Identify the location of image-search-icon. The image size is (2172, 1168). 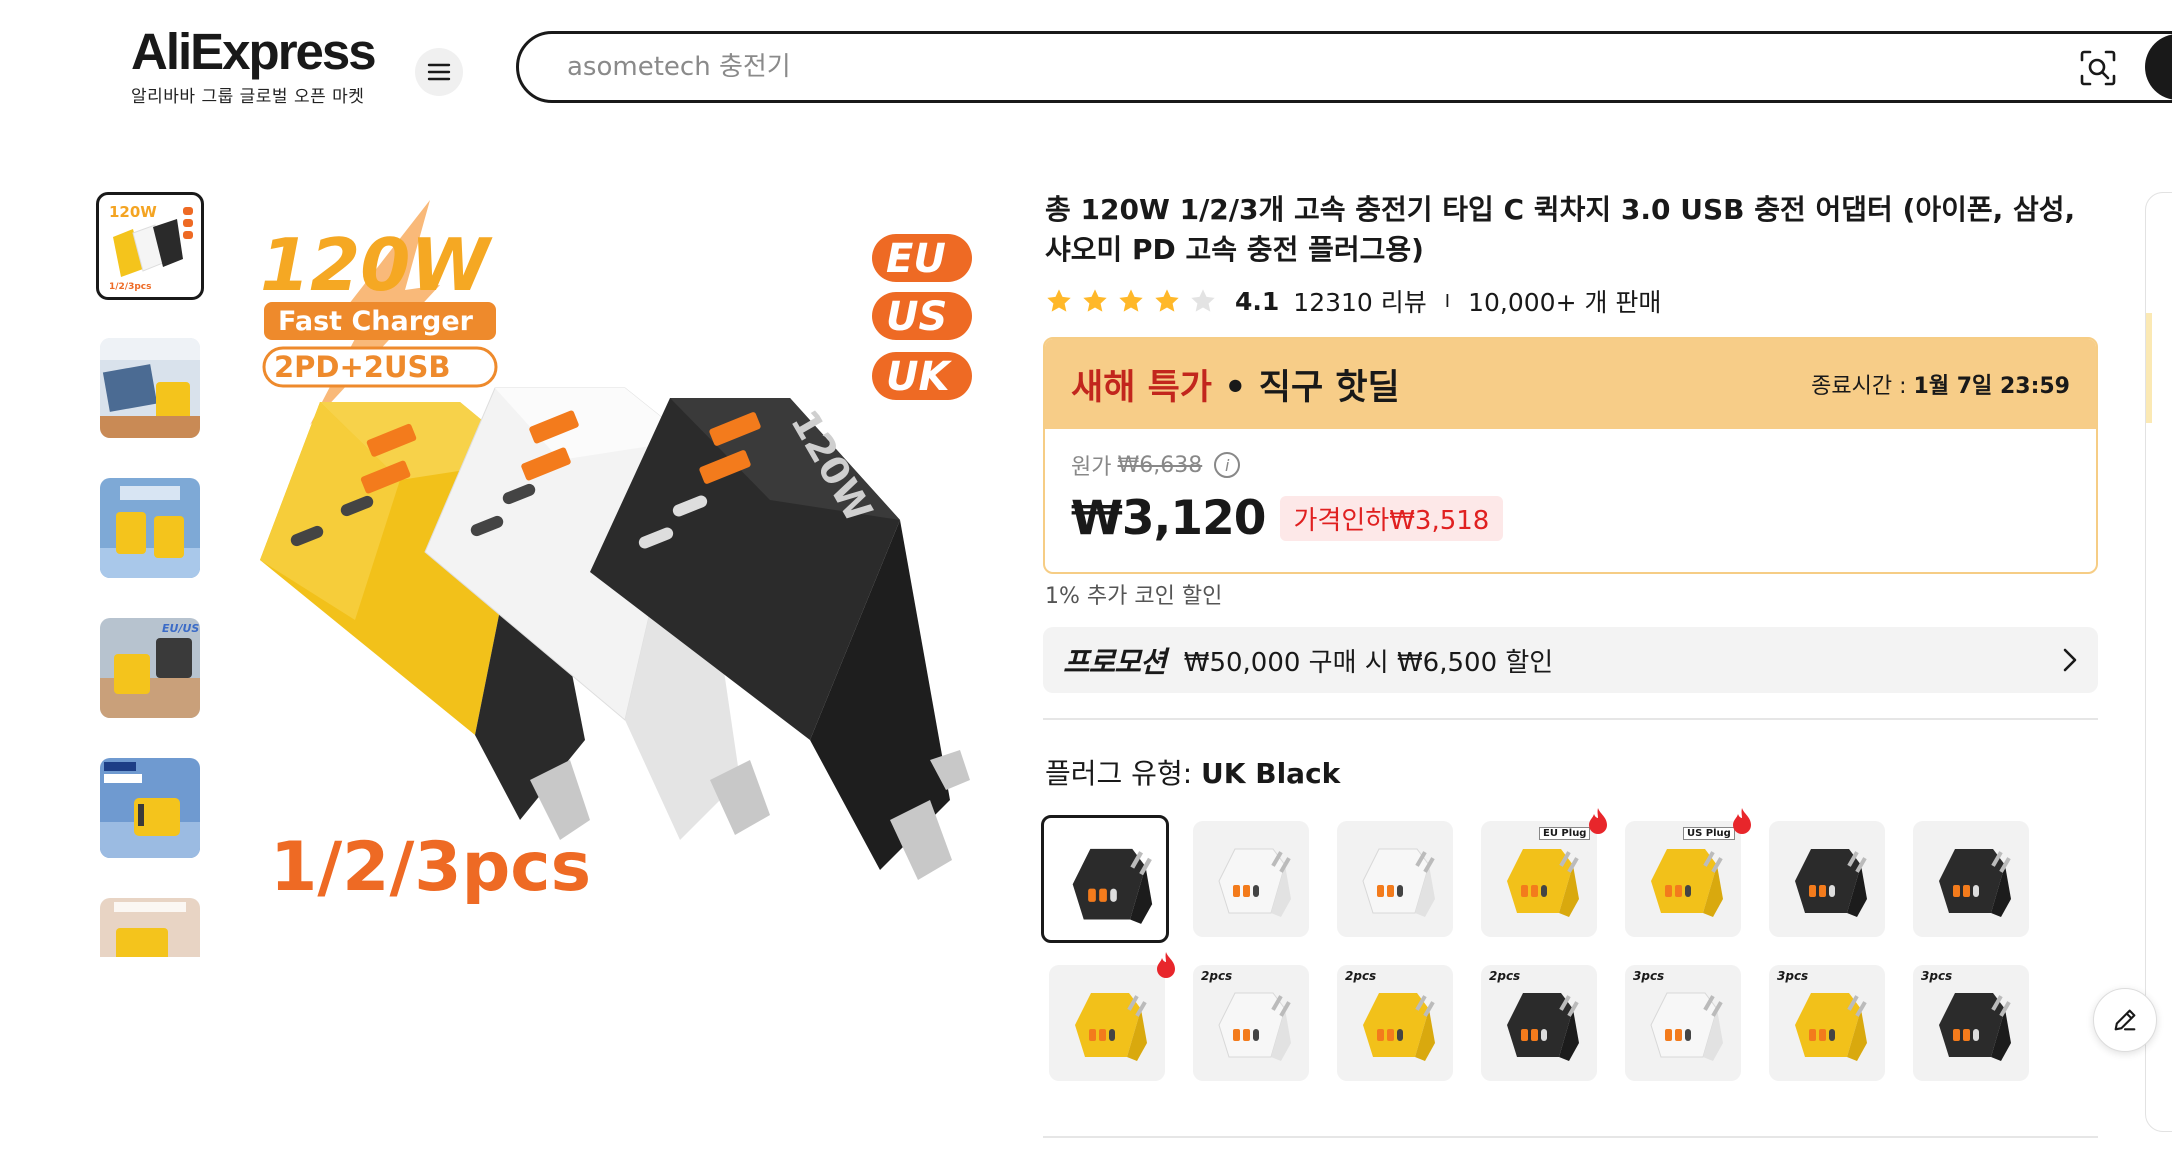
(2098, 68).